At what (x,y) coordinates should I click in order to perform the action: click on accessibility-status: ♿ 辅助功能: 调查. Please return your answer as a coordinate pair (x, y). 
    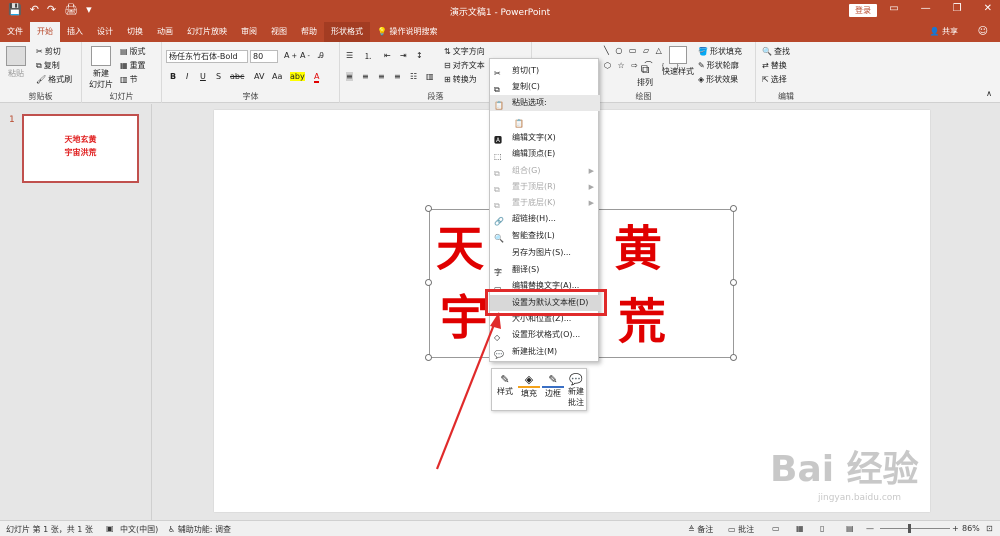
    Looking at the image, I should click on (199, 529).